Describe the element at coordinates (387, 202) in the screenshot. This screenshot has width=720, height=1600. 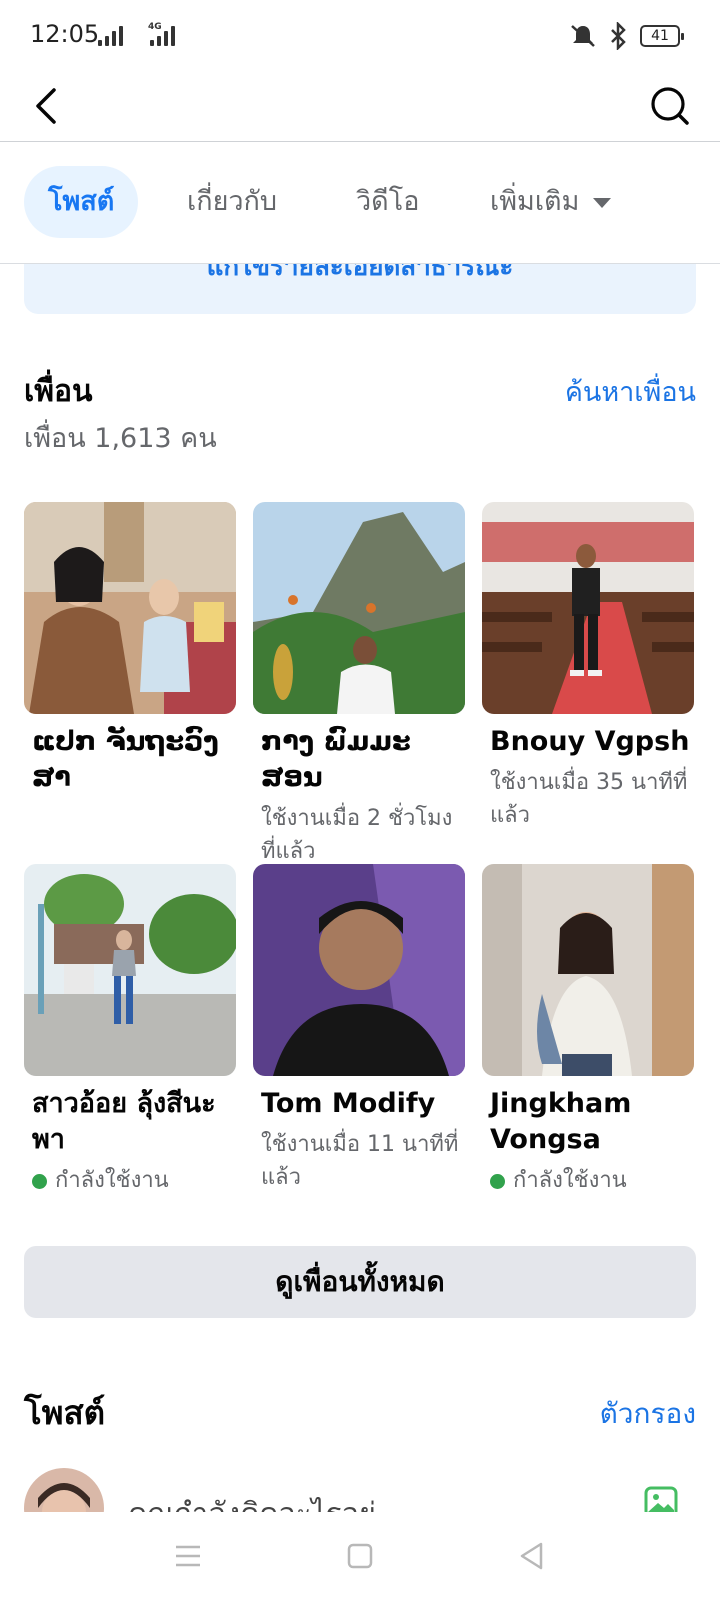
I see `tab-videos: วิดีโอ` at that location.